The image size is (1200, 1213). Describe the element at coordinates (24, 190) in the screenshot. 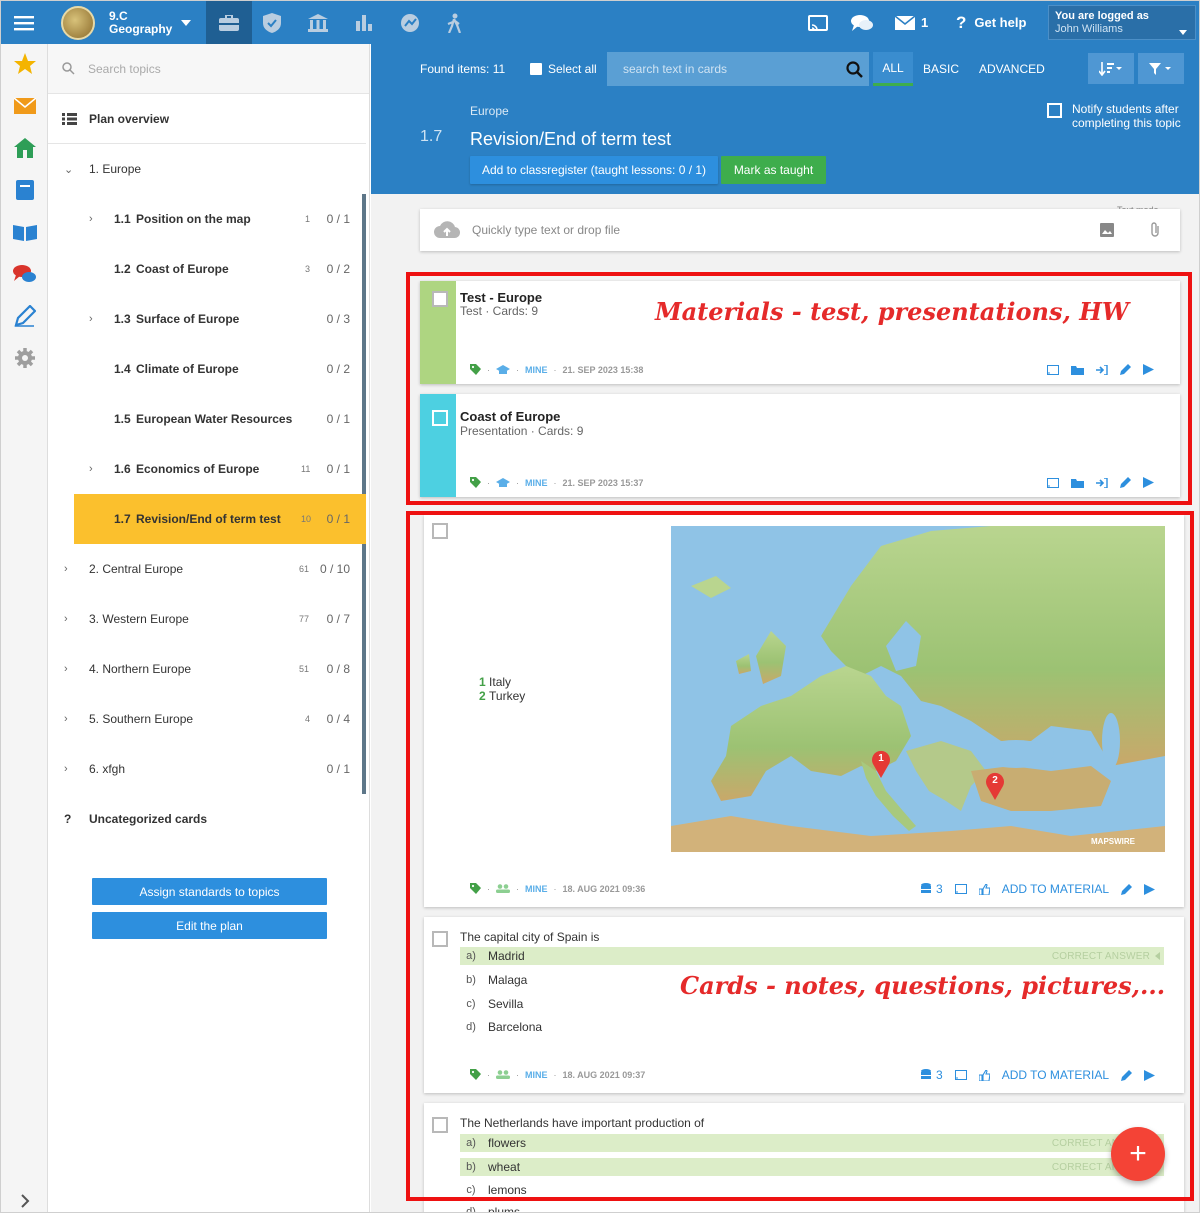

I see `notebook-icon` at that location.